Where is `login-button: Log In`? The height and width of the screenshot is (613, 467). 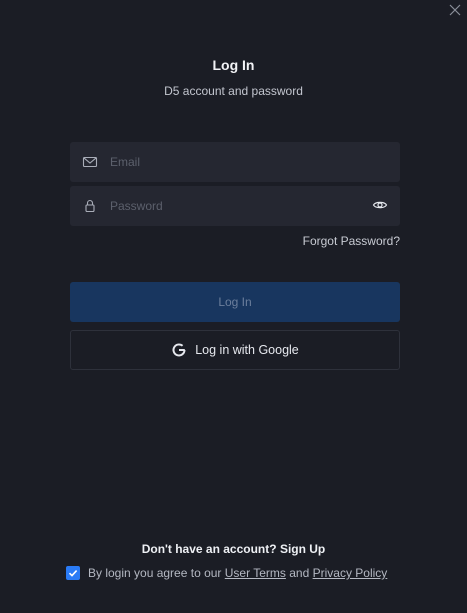
login-button: Log In is located at coordinates (235, 302).